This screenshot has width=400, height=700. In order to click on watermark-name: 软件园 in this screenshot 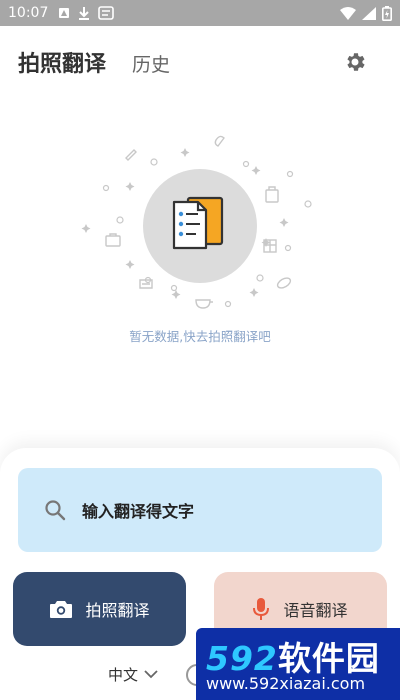, I will do `click(328, 658)`.